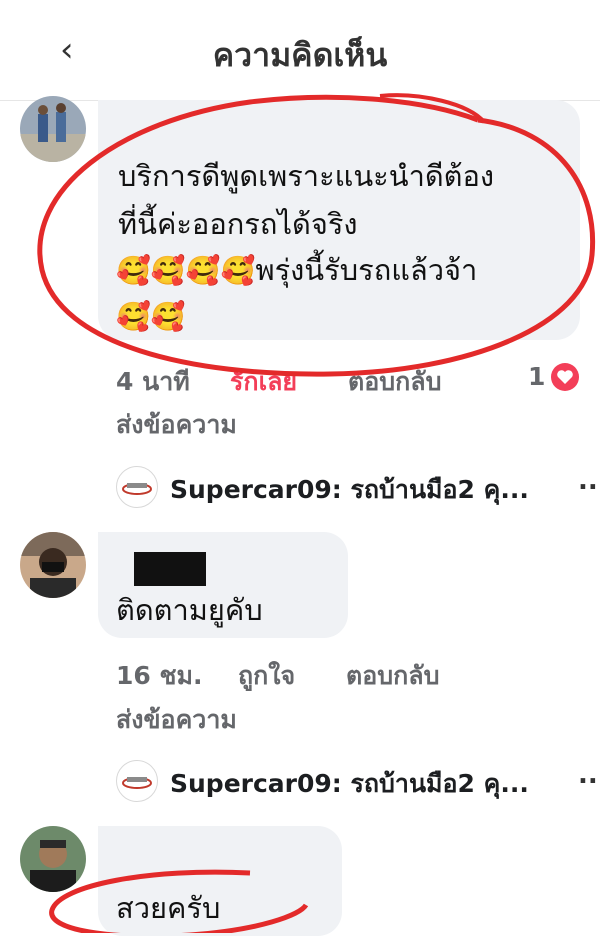 The image size is (600, 936). What do you see at coordinates (223, 585) in the screenshot?
I see `comment-bubble: ติดตามยูคับ` at bounding box center [223, 585].